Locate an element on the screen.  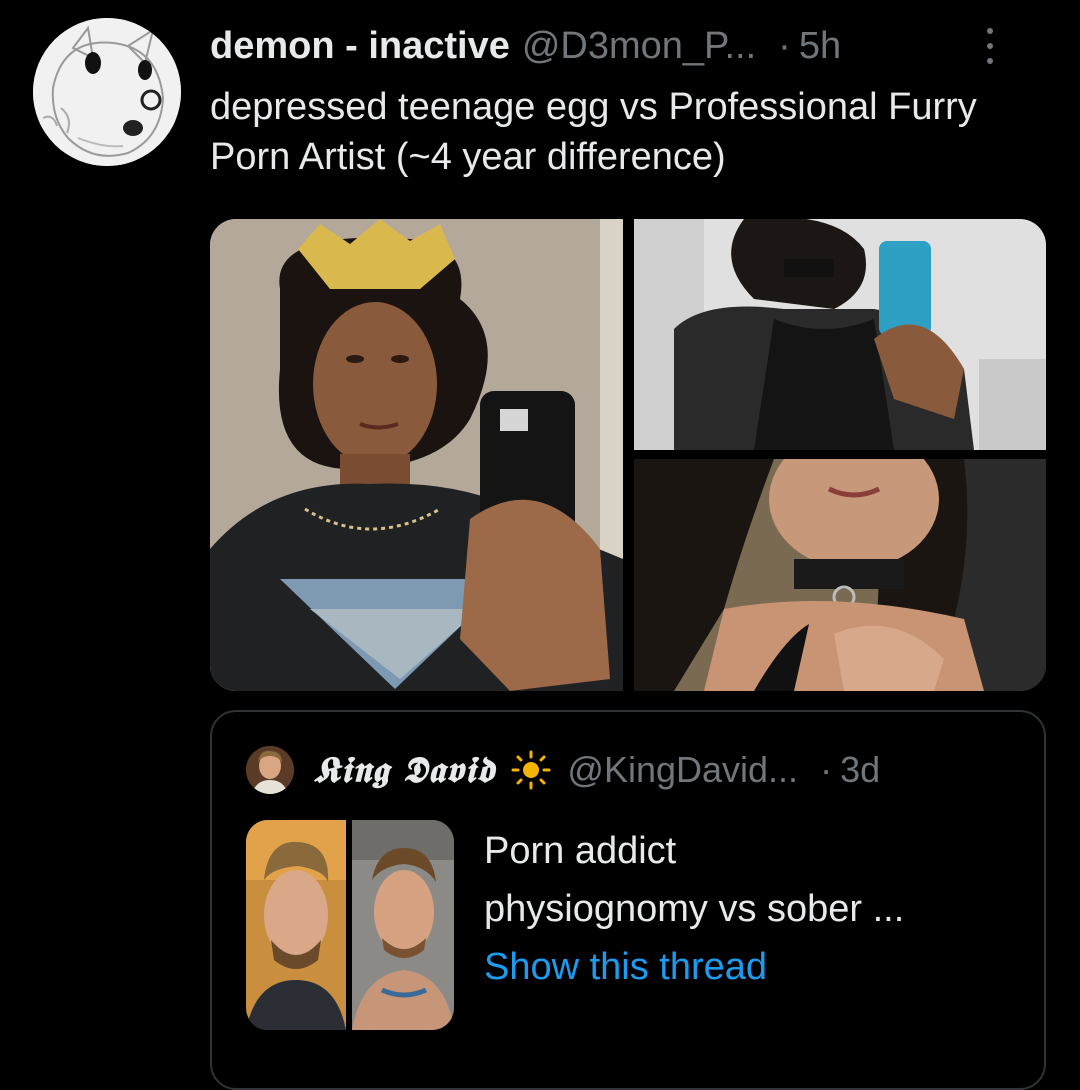
tweet-header: demon - inactive @D3mon_P... · 5h is located at coordinates (635, 46).